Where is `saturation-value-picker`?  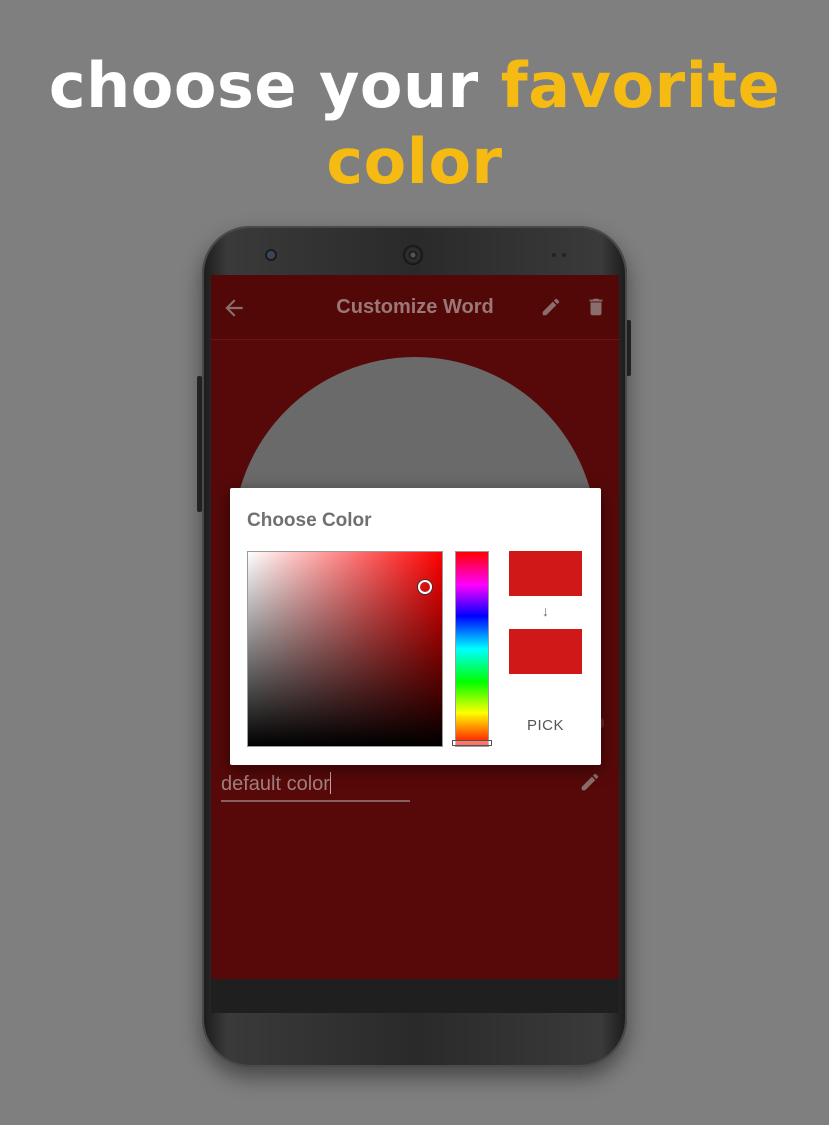 saturation-value-picker is located at coordinates (345, 649).